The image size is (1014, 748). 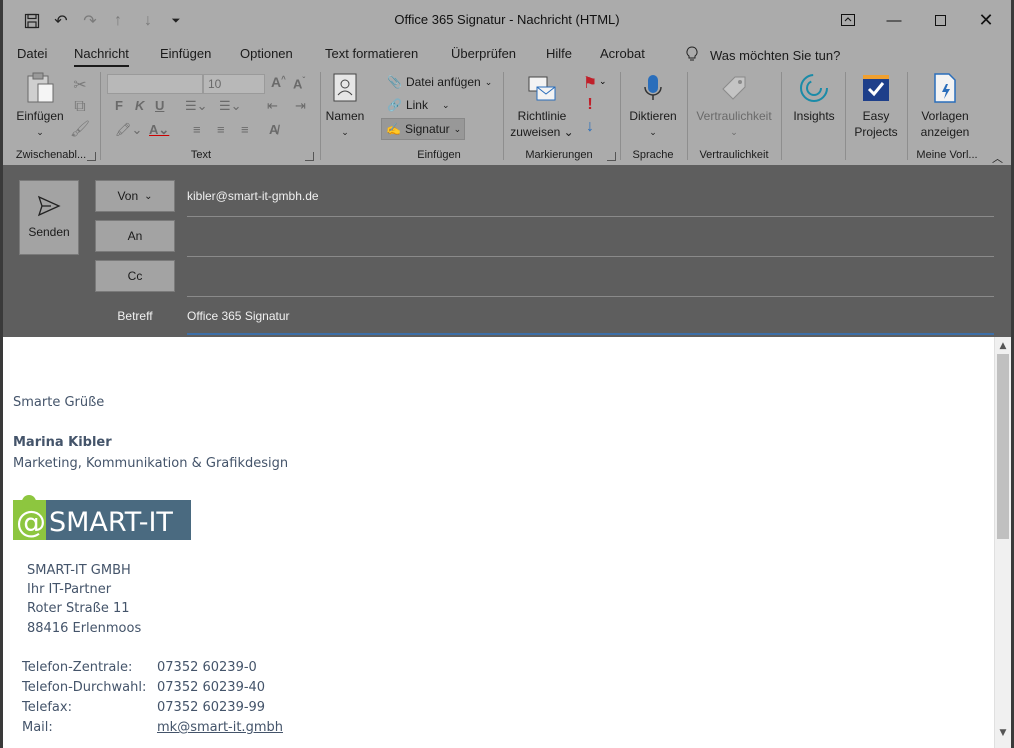 I want to click on align-right-icon: ≡, so click(x=245, y=129).